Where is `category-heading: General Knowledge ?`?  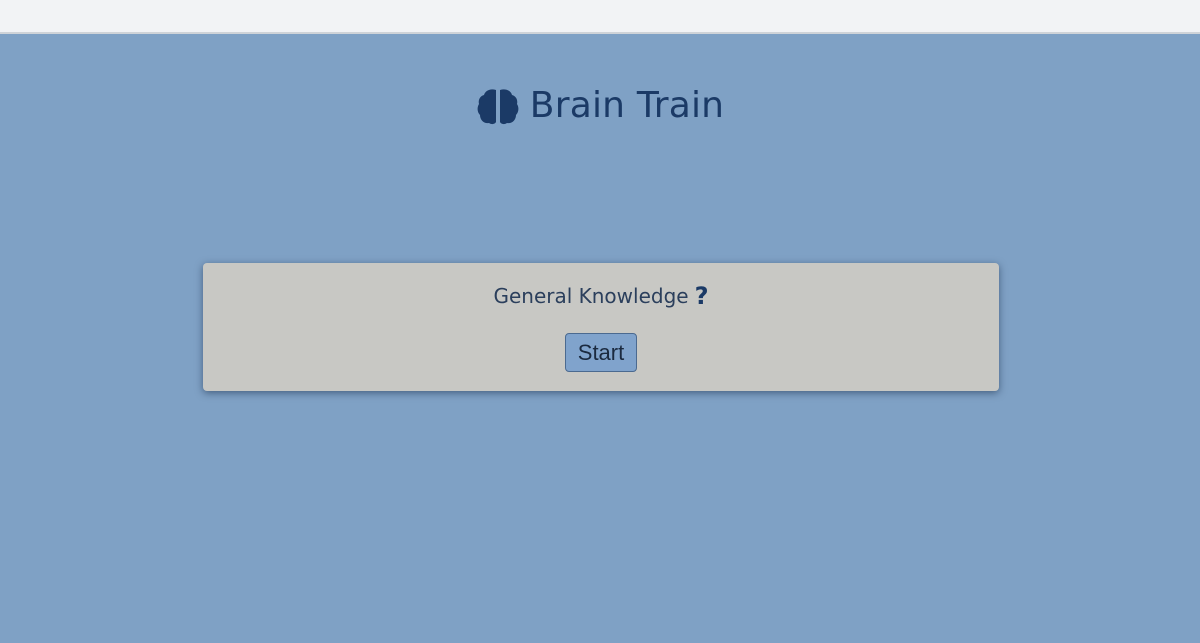 category-heading: General Knowledge ? is located at coordinates (601, 296).